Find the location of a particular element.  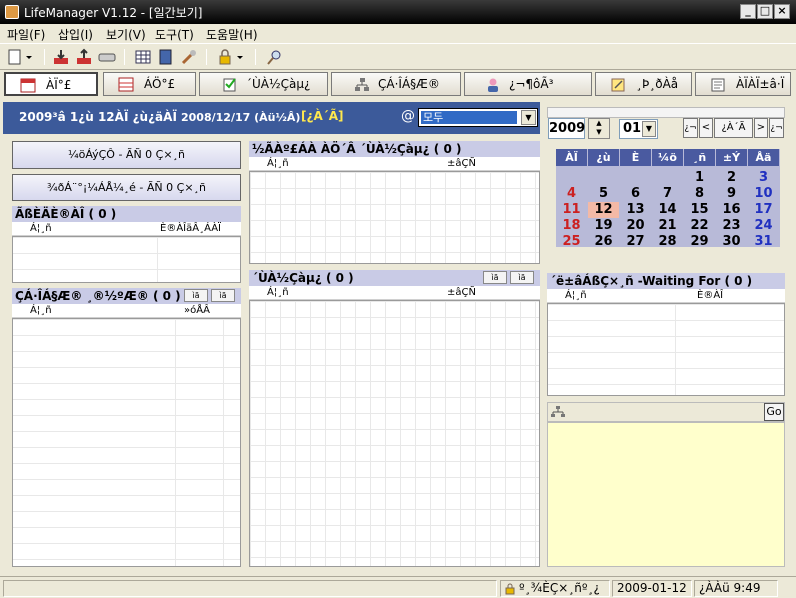

export-icon is located at coordinates (84, 57).